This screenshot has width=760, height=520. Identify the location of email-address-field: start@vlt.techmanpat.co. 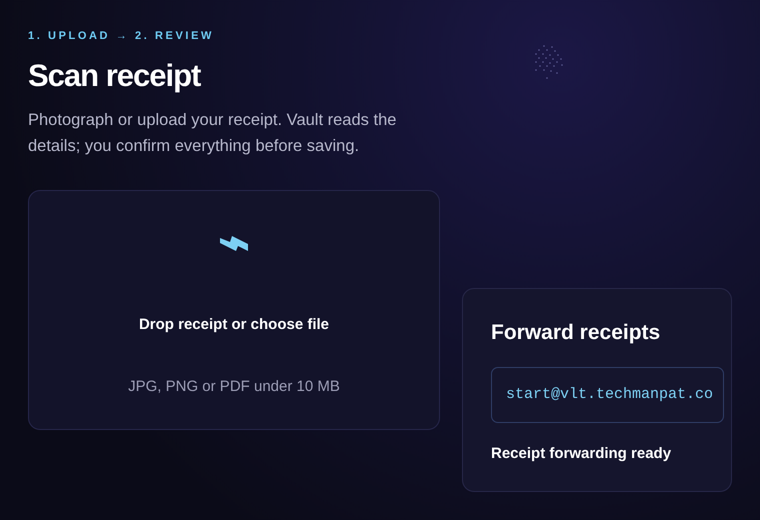
(607, 394).